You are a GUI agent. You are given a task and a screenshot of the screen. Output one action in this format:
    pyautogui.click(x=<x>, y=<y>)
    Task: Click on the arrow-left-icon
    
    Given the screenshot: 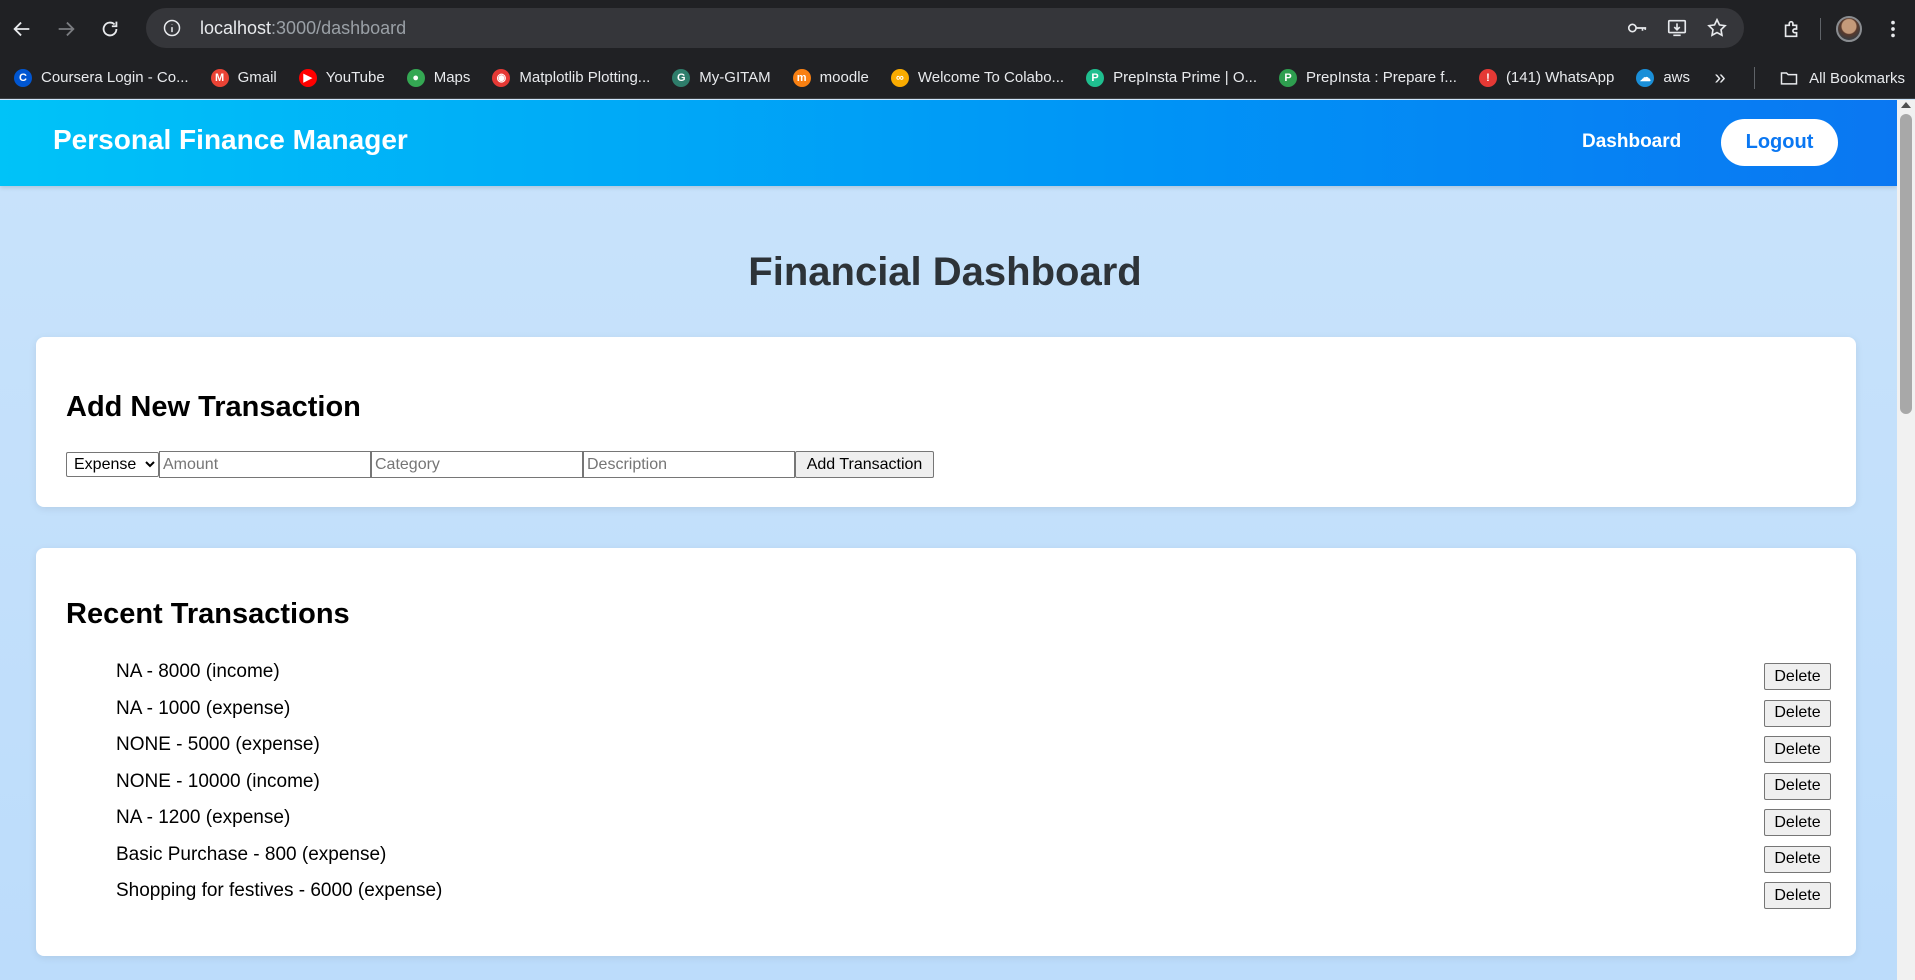 What is the action you would take?
    pyautogui.click(x=21, y=28)
    